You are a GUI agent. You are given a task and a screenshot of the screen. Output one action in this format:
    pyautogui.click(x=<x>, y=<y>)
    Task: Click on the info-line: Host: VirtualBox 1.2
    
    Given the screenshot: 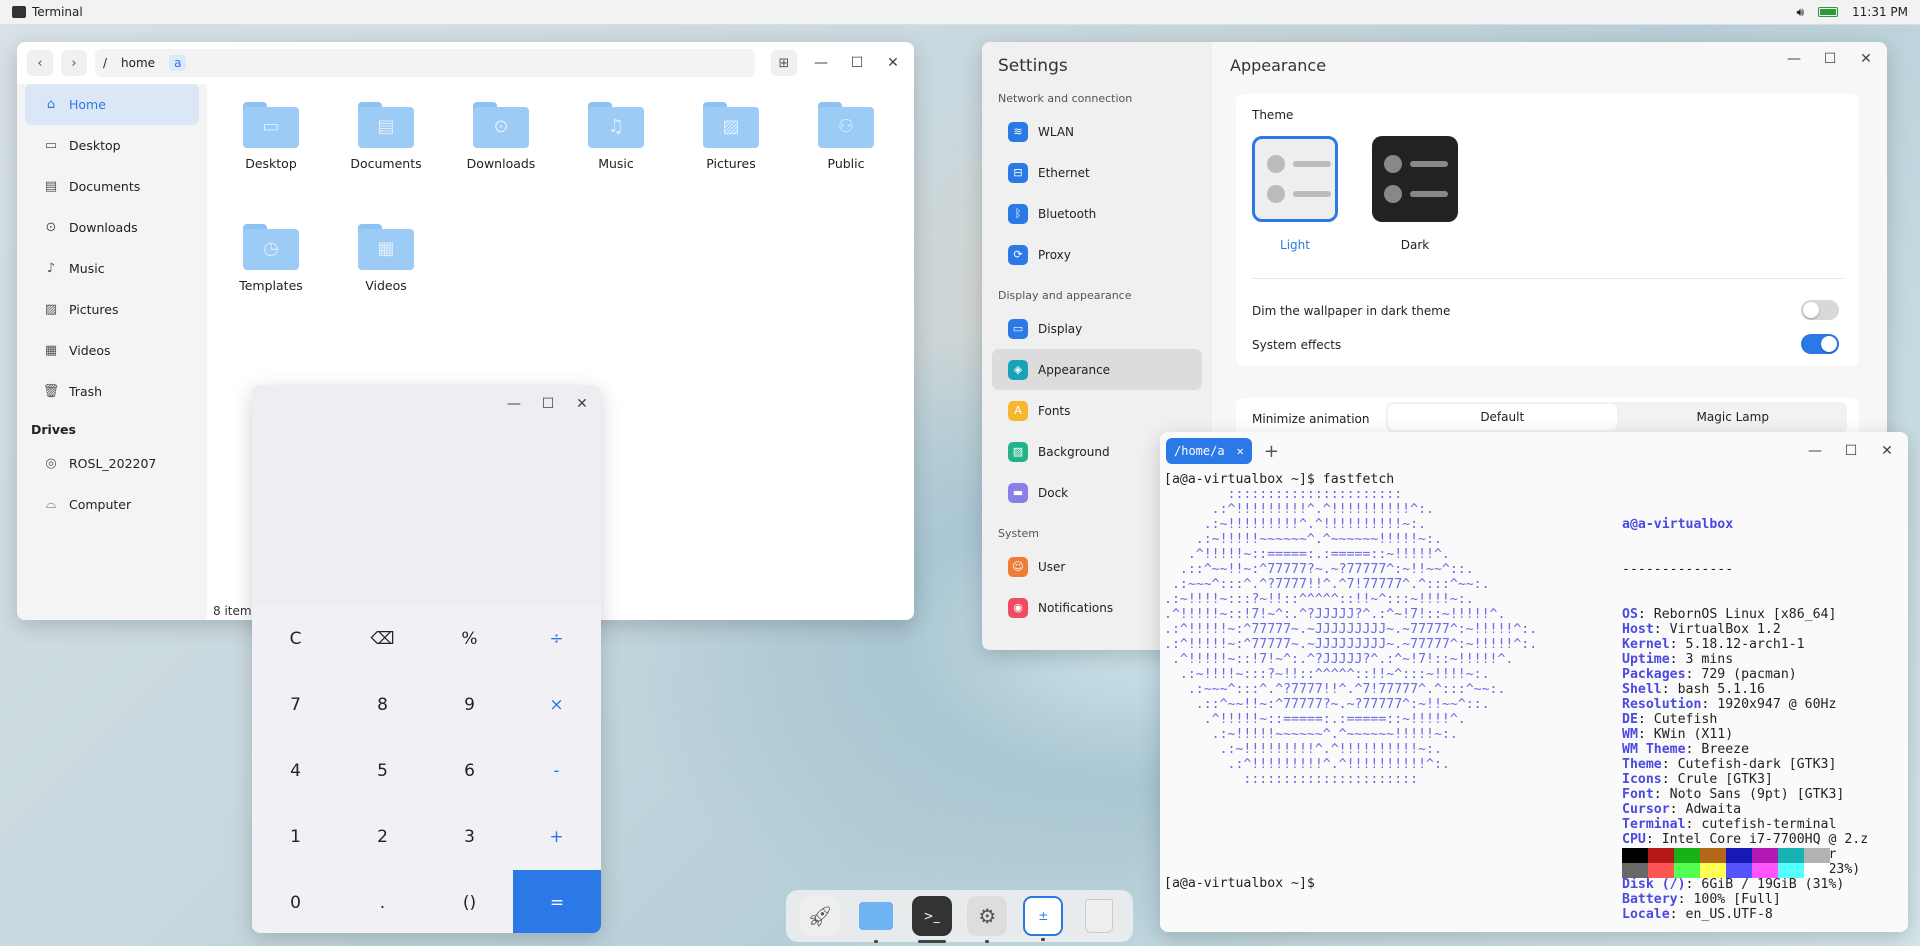 What is the action you would take?
    pyautogui.click(x=1701, y=629)
    